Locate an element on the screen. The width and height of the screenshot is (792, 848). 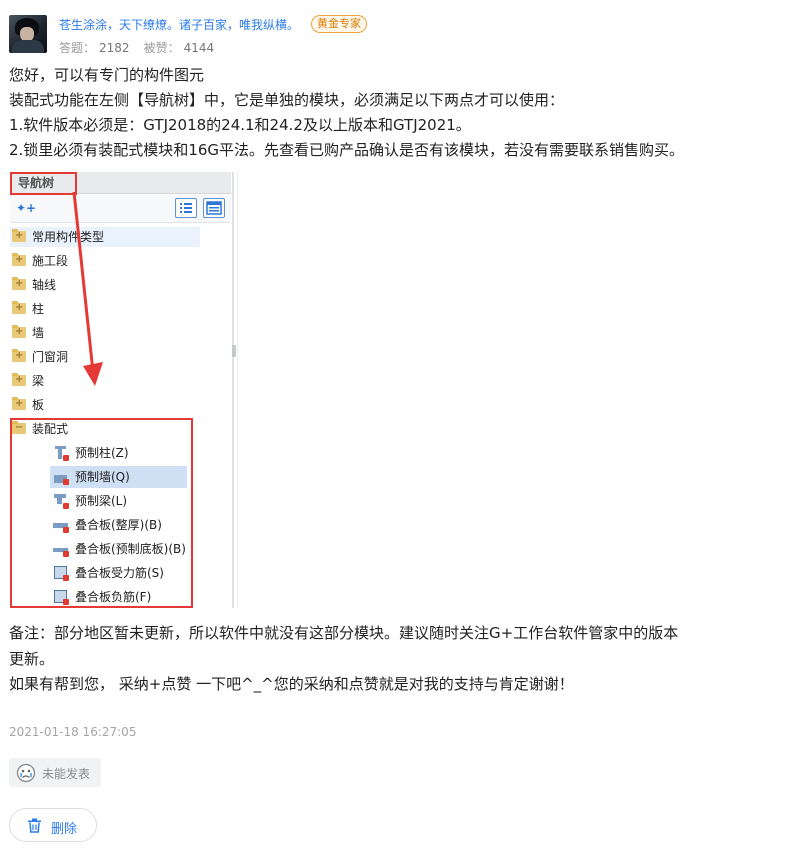
answers-label: 答题： is located at coordinates (77, 48).